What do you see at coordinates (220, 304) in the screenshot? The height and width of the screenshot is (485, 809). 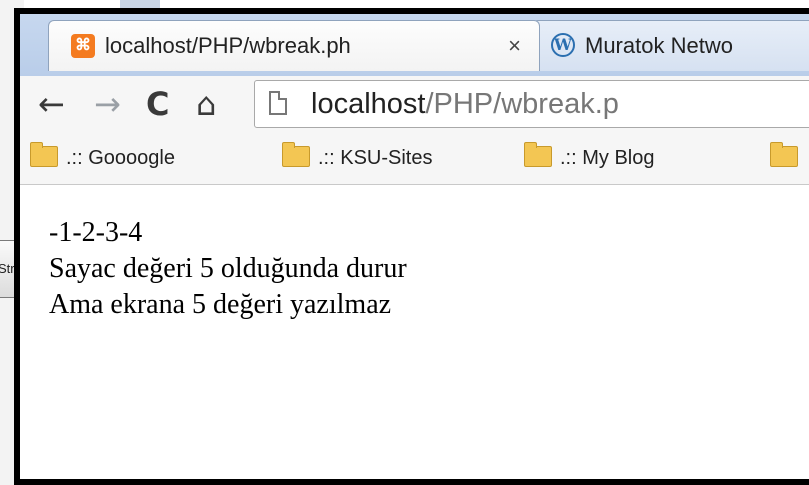 I see `output-line-note: Ama ekrana 5 değeri yazılmaz` at bounding box center [220, 304].